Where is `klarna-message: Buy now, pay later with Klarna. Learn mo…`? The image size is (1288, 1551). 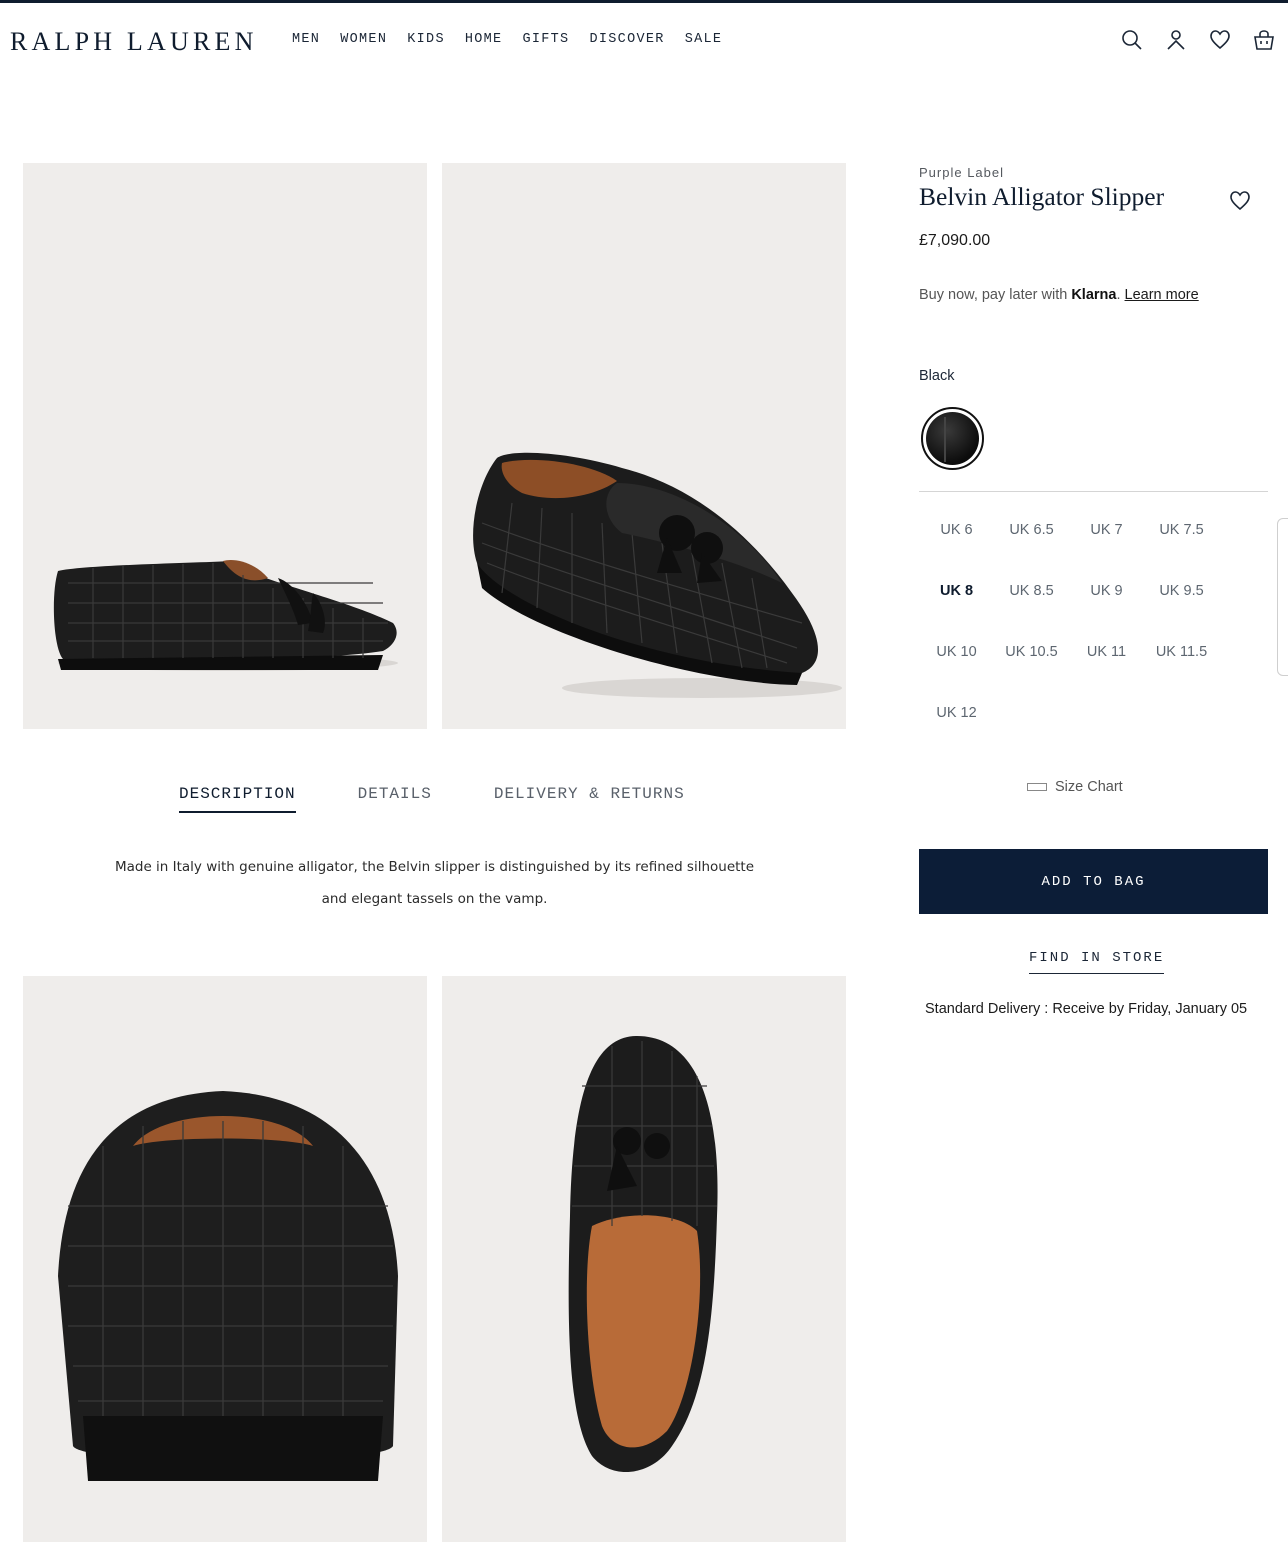 klarna-message: Buy now, pay later with Klarna. Learn mo… is located at coordinates (1059, 295).